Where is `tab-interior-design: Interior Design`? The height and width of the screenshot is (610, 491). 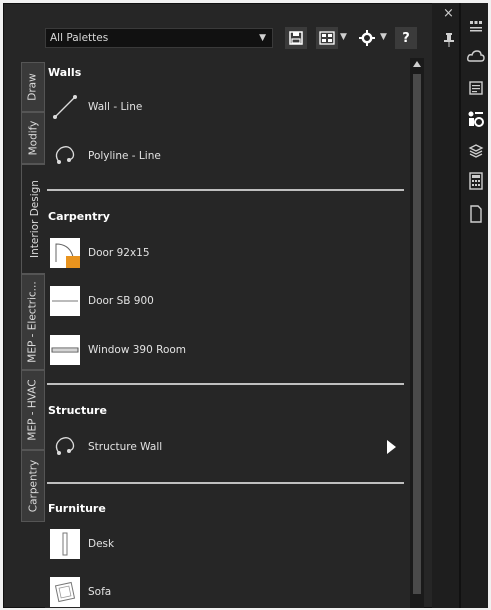
tab-interior-design: Interior Design is located at coordinates (34, 219).